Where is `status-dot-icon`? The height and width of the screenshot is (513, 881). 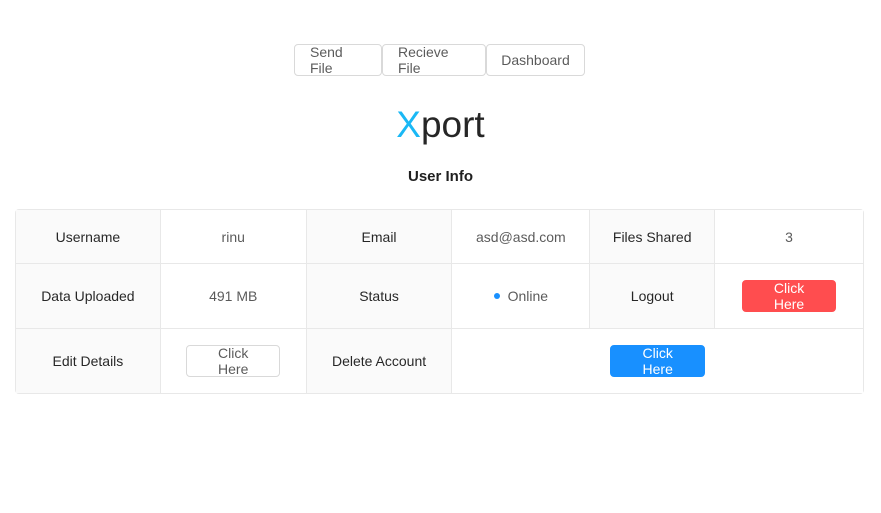
status-dot-icon is located at coordinates (496, 296).